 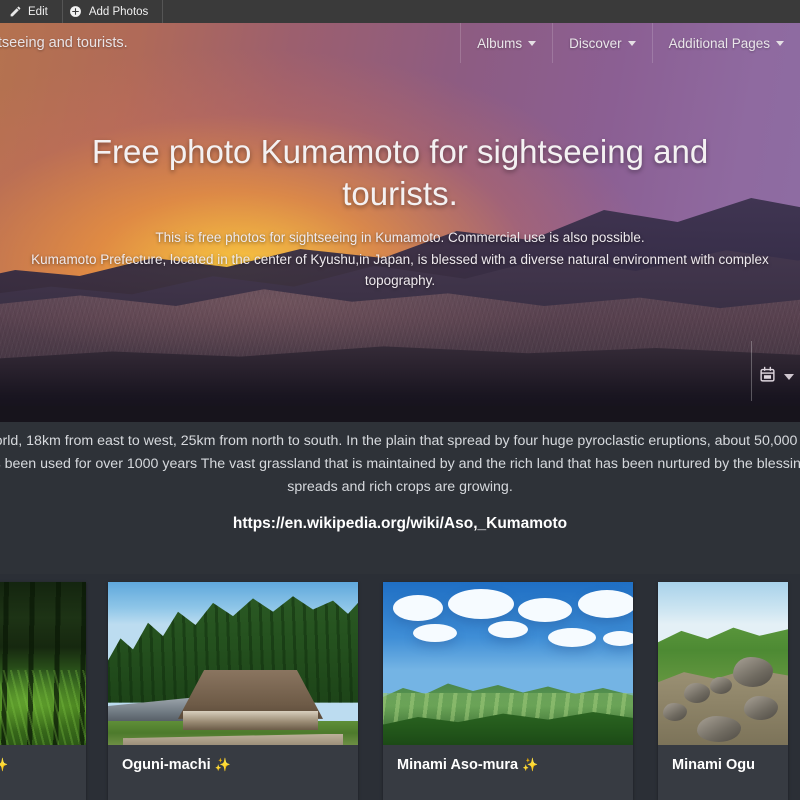 I want to click on photo-card: Minami Ogu, so click(x=723, y=691).